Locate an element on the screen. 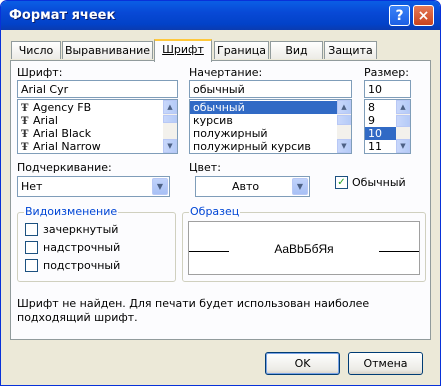 The width and height of the screenshot is (441, 386). color-value: Авто is located at coordinates (246, 186).